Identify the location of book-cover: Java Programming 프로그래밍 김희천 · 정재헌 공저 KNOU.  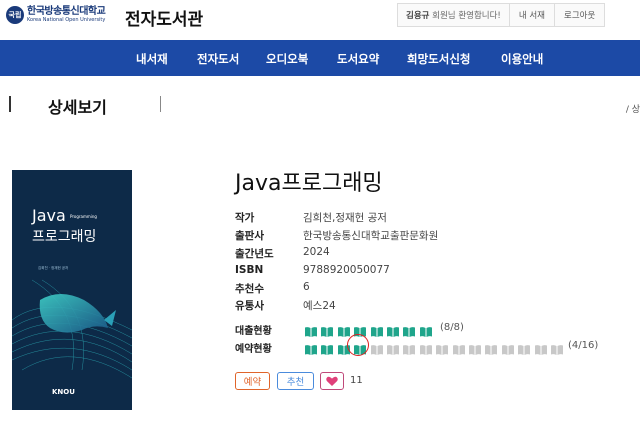
(72, 290).